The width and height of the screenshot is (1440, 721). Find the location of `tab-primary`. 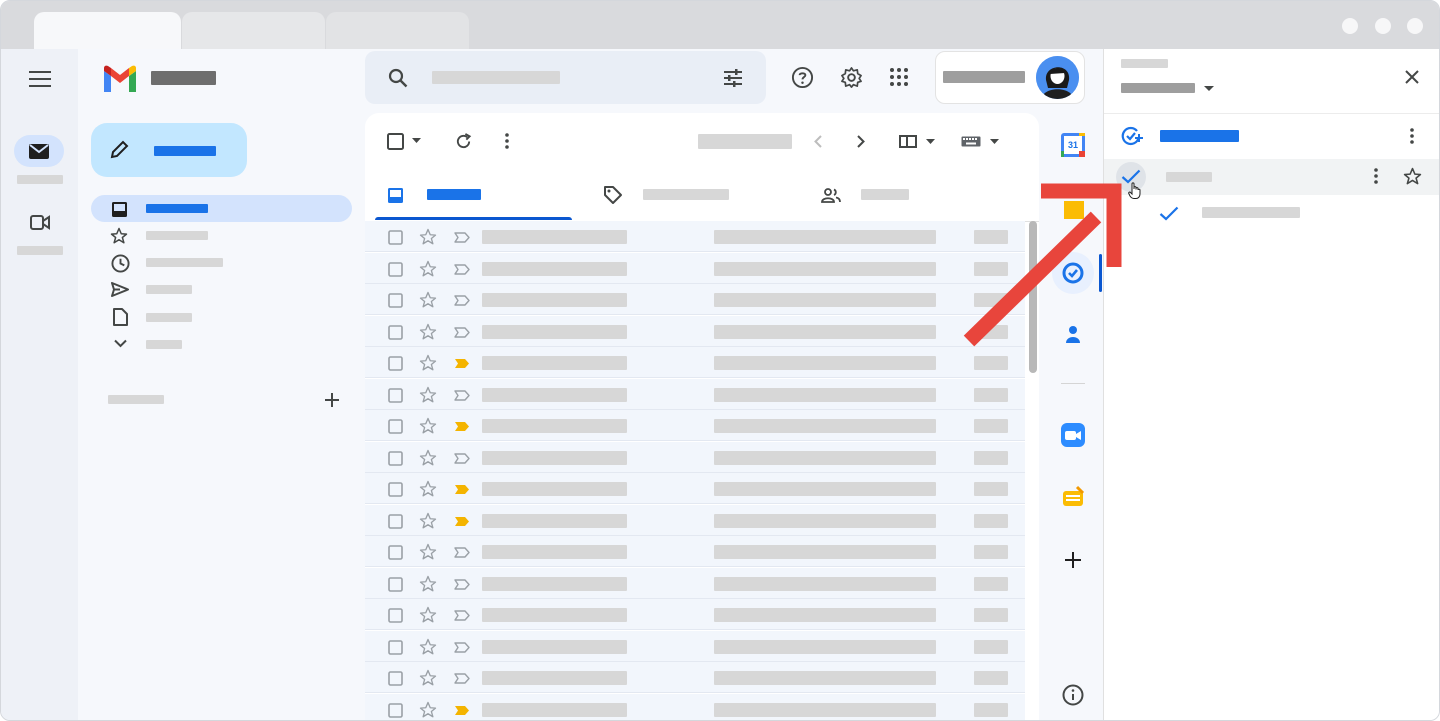

tab-primary is located at coordinates (473, 195).